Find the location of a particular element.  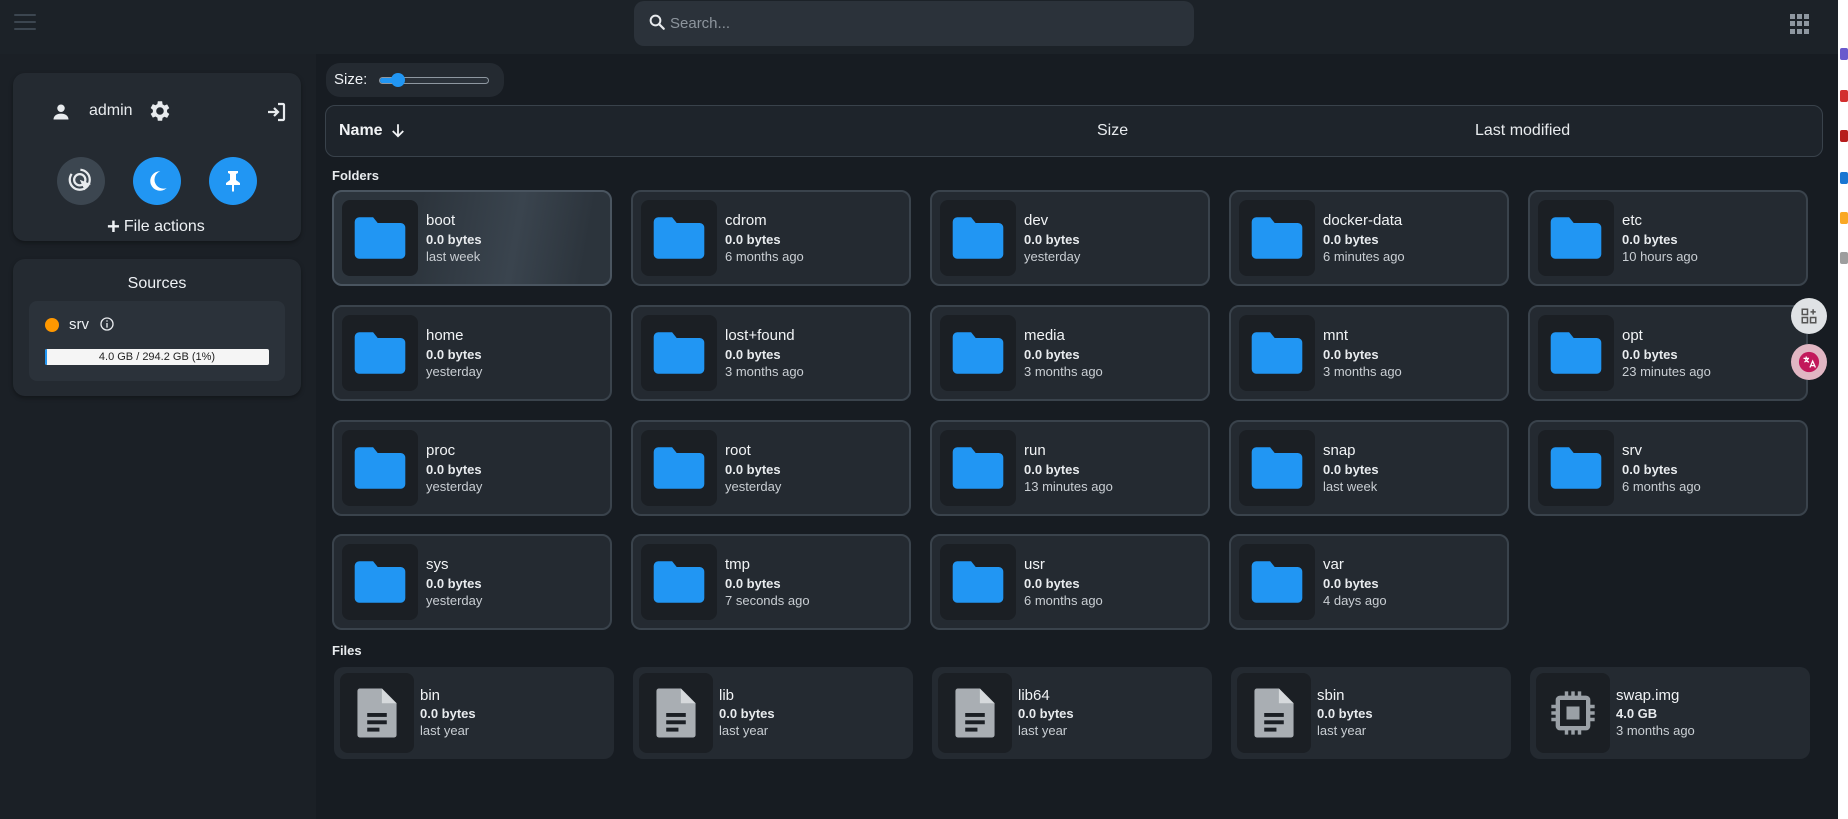

top-bar is located at coordinates (919, 27).